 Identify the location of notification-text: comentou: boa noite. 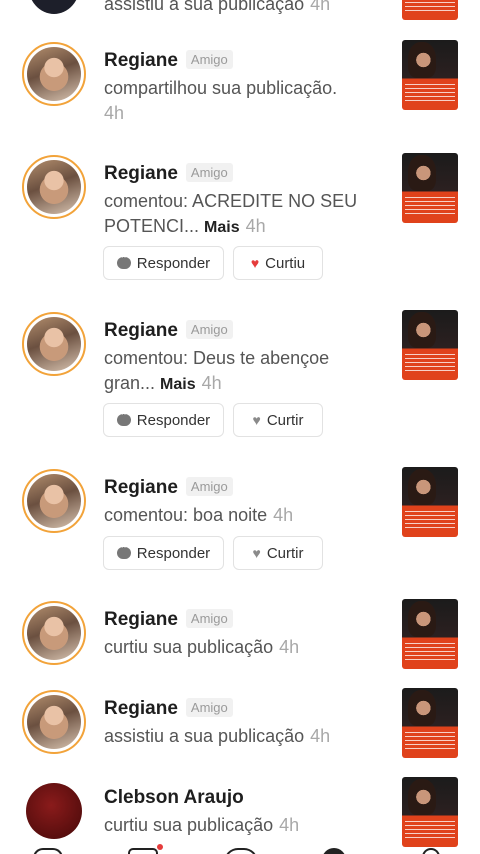
(186, 515).